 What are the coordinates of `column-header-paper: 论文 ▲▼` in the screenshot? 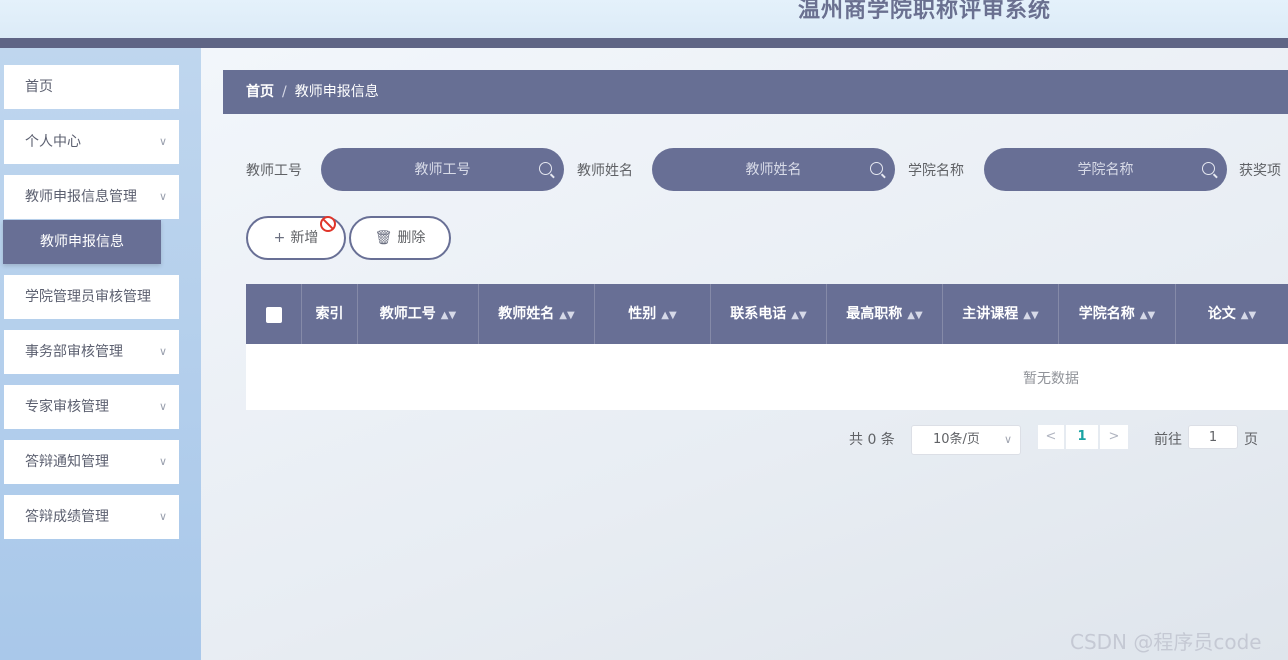 It's located at (1232, 314).